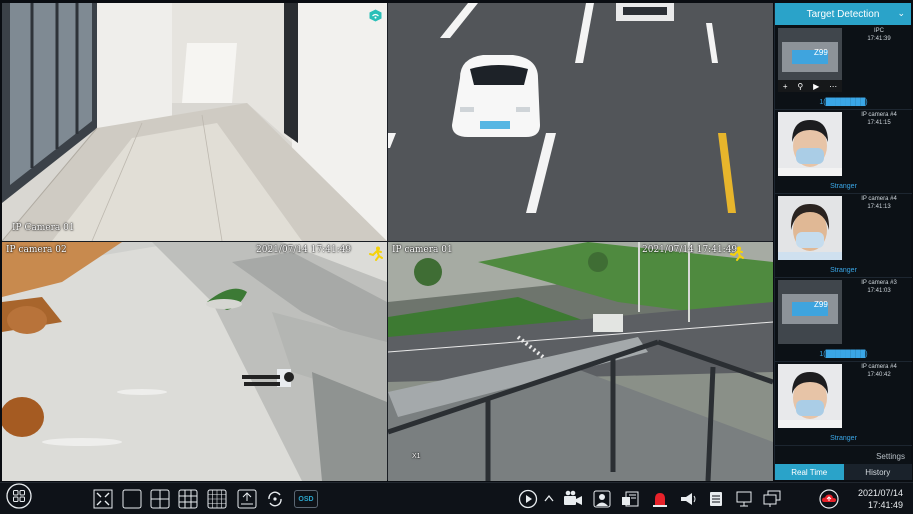 The image size is (913, 514). I want to click on preview-mode-button, so click(772, 499).